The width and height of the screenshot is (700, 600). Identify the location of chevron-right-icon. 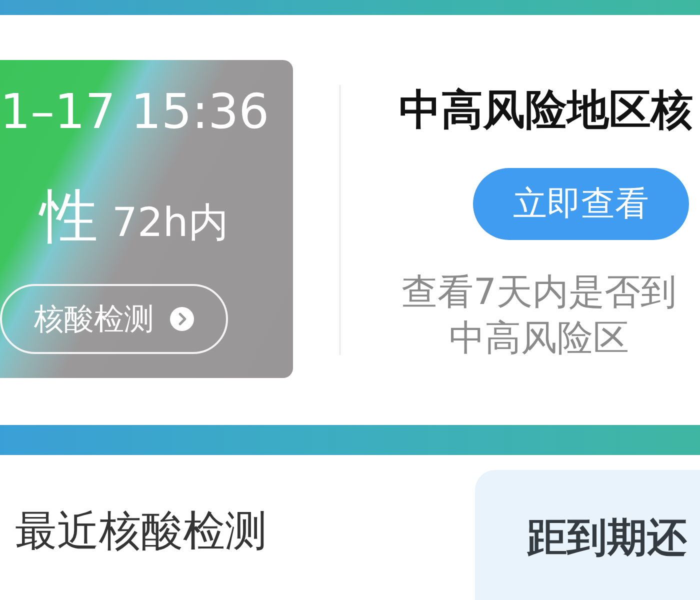
(182, 319).